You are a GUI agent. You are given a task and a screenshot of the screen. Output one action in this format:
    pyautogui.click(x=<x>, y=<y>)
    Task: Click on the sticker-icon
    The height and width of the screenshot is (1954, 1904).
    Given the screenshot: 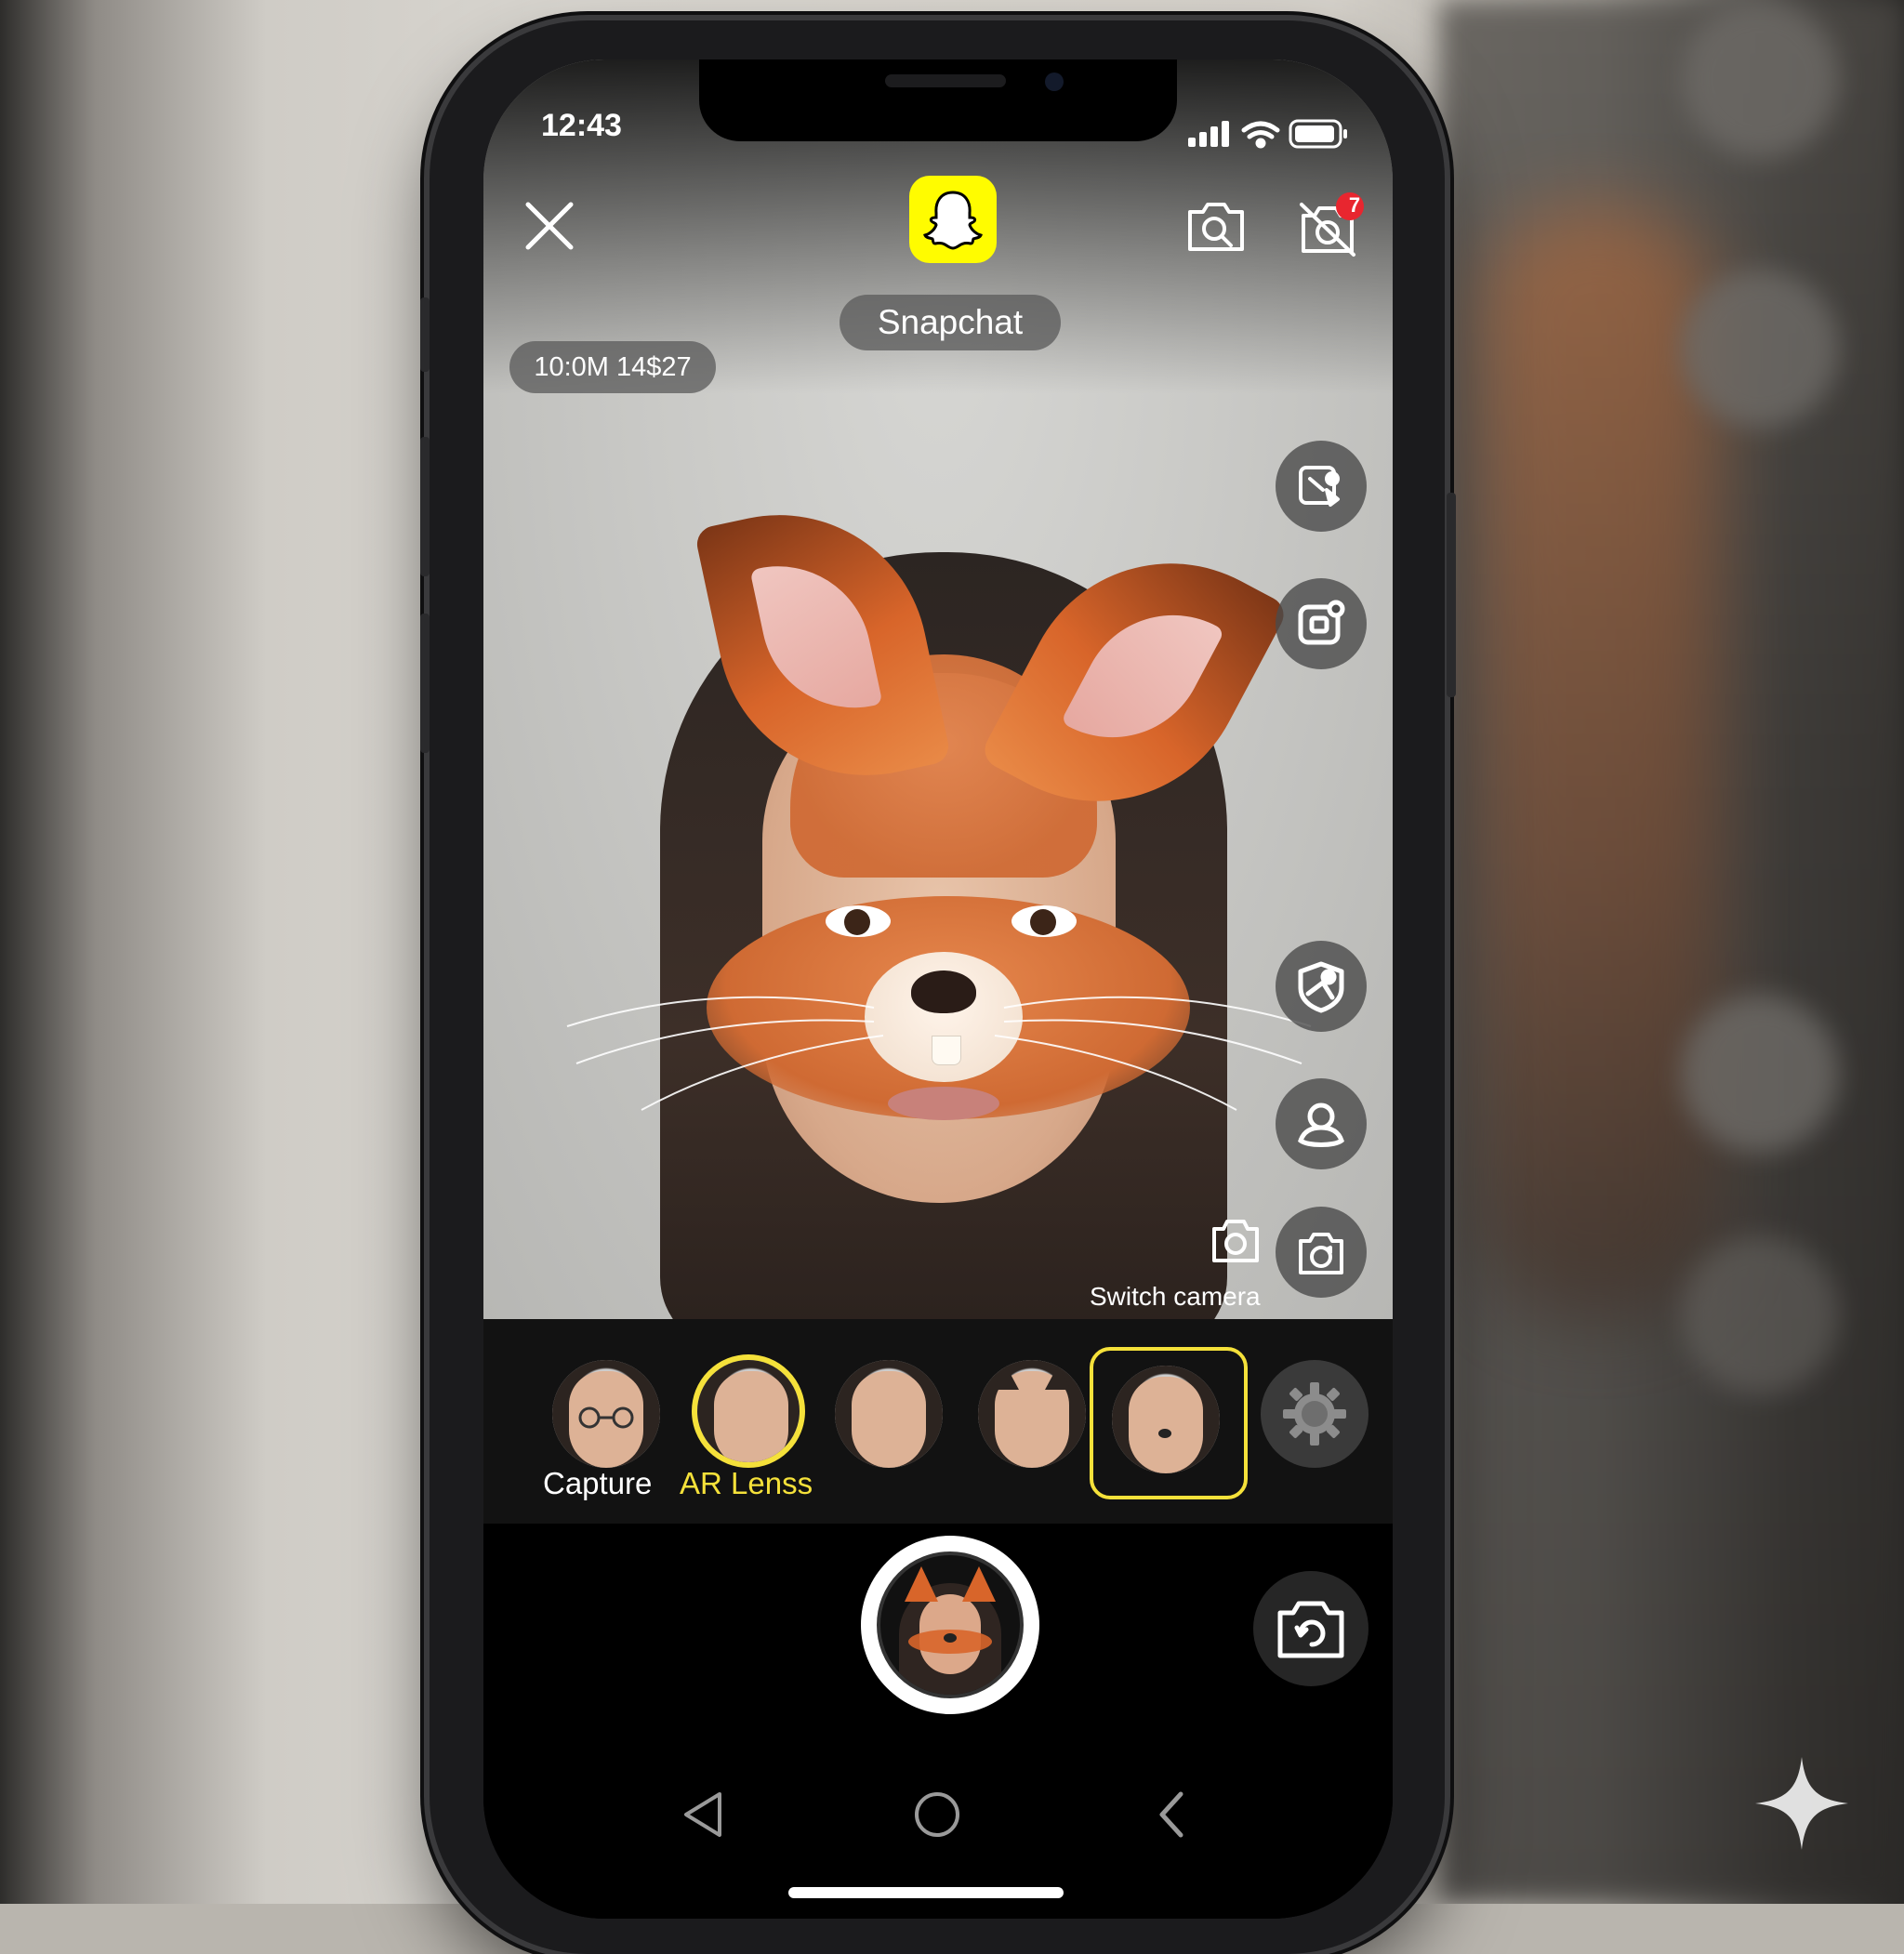 What is the action you would take?
    pyautogui.click(x=1321, y=987)
    